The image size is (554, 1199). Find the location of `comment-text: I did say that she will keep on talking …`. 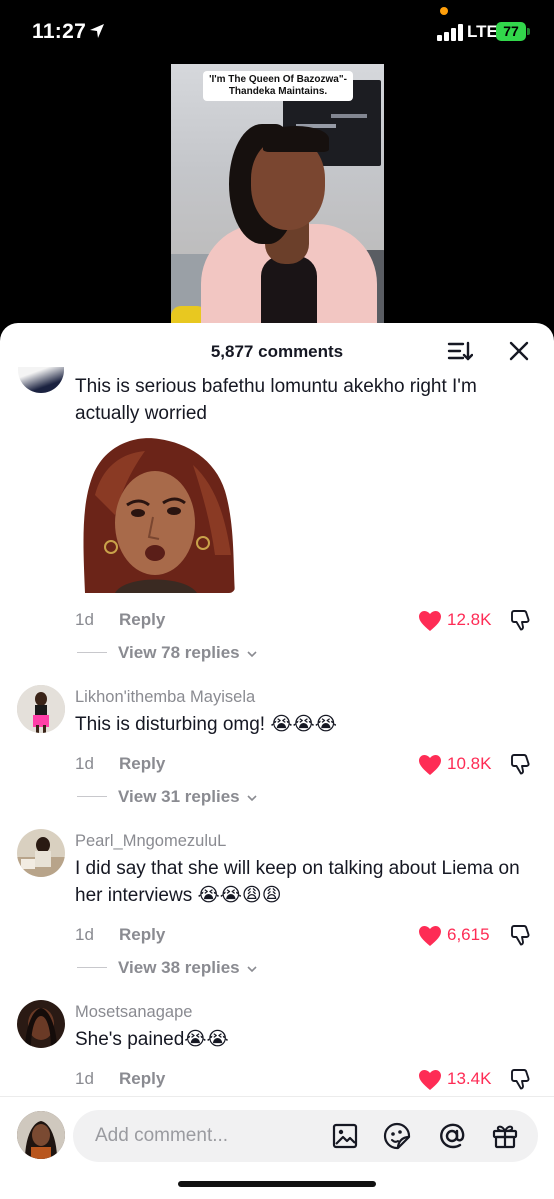

comment-text: I did say that she will keep on talking … is located at coordinates (297, 882).